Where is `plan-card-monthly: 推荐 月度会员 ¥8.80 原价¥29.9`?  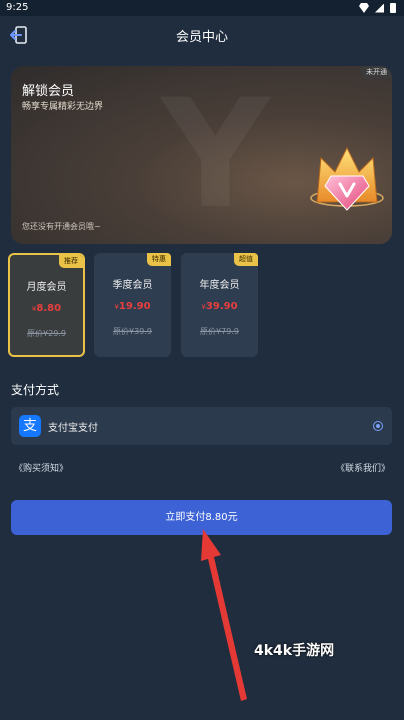
plan-card-monthly: 推荐 月度会员 ¥8.80 原价¥29.9 is located at coordinates (46, 305).